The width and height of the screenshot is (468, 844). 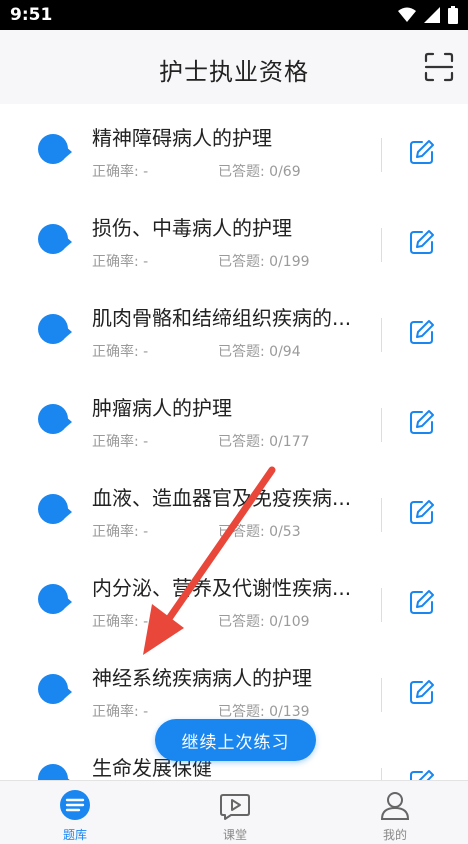 I want to click on tab-question-bank: 题库, so click(x=75, y=812).